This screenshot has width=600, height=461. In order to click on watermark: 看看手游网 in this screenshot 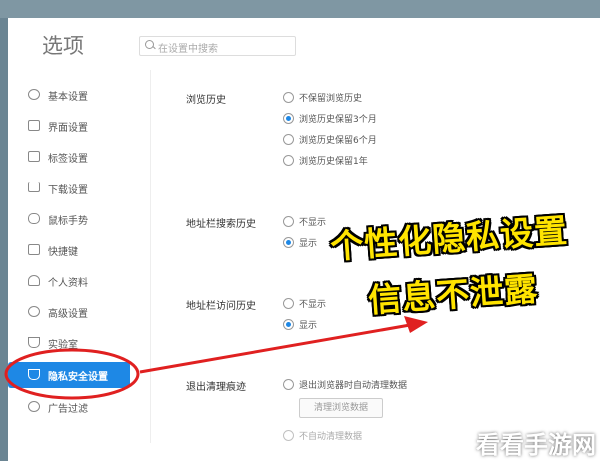, I will do `click(536, 445)`.